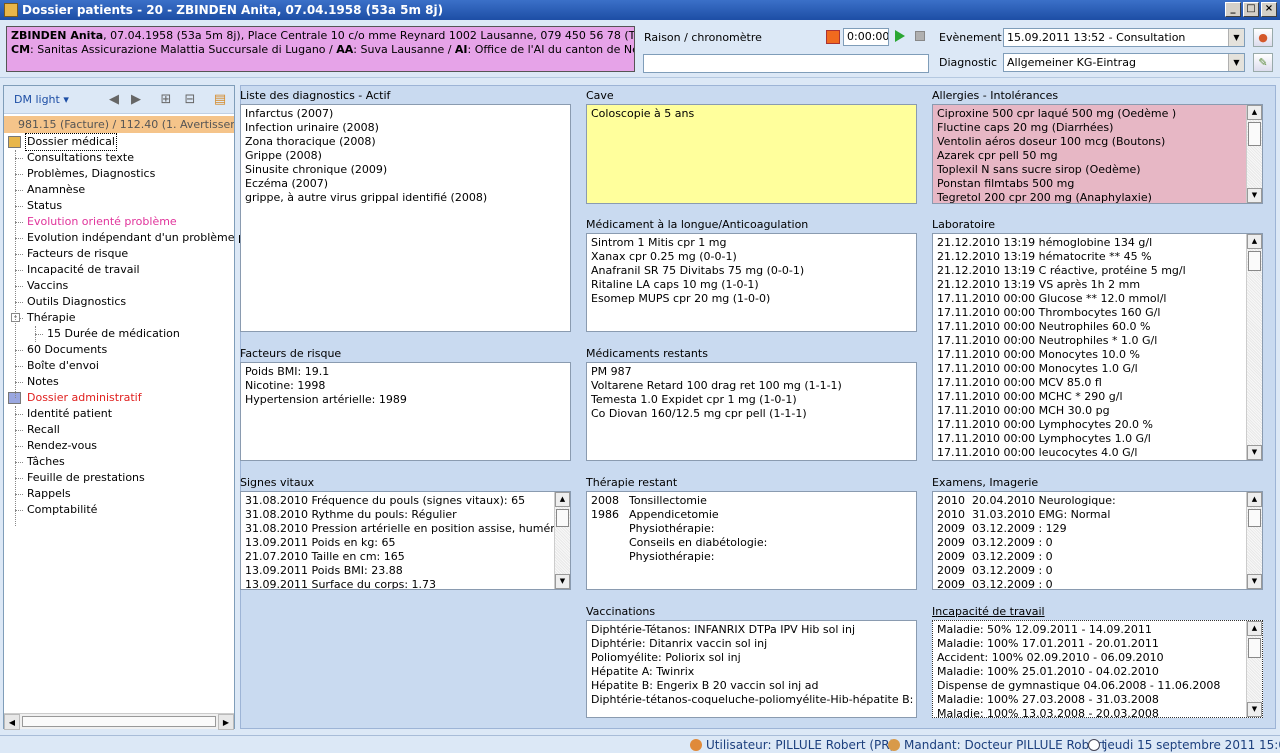 This screenshot has width=1280, height=753. I want to click on list-item: 1986 Appendicetomie, so click(752, 515).